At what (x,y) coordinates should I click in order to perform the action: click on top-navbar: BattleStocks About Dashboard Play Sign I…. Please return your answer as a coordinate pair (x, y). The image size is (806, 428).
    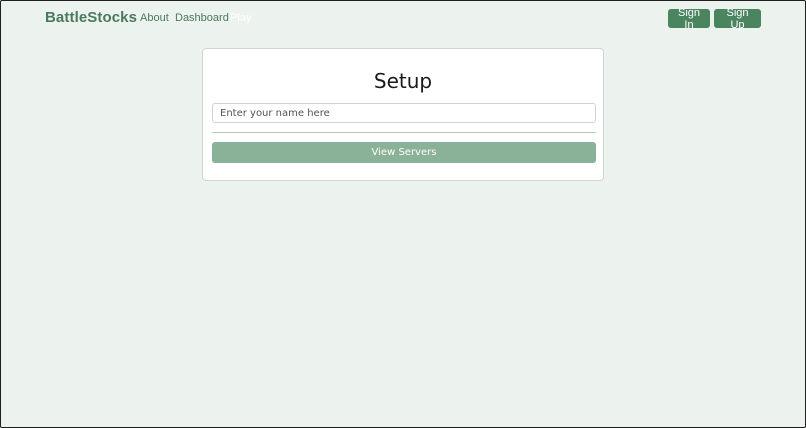
    Looking at the image, I should click on (403, 19).